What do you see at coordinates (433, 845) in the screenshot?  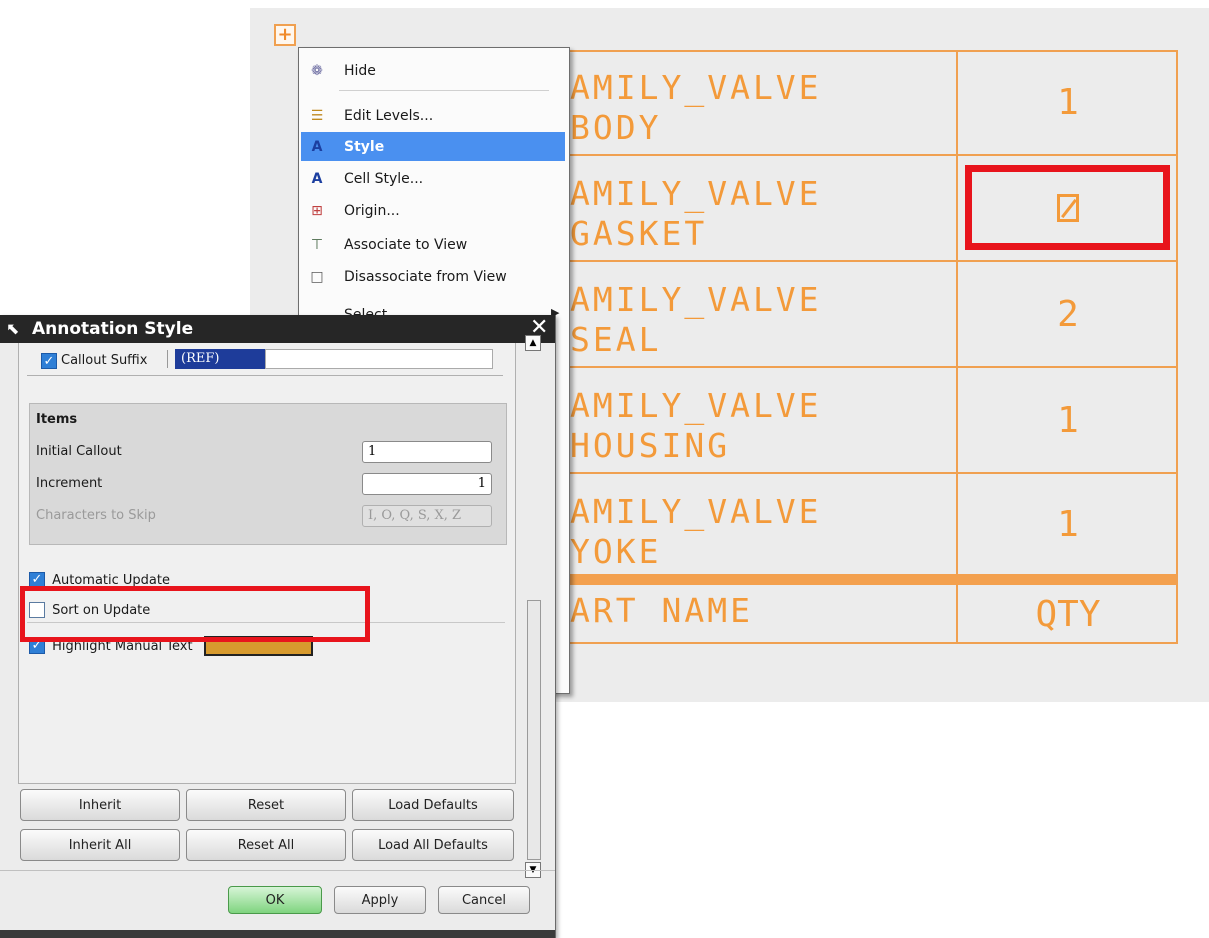 I see `load-all-defaults-button: Load All Defaults` at bounding box center [433, 845].